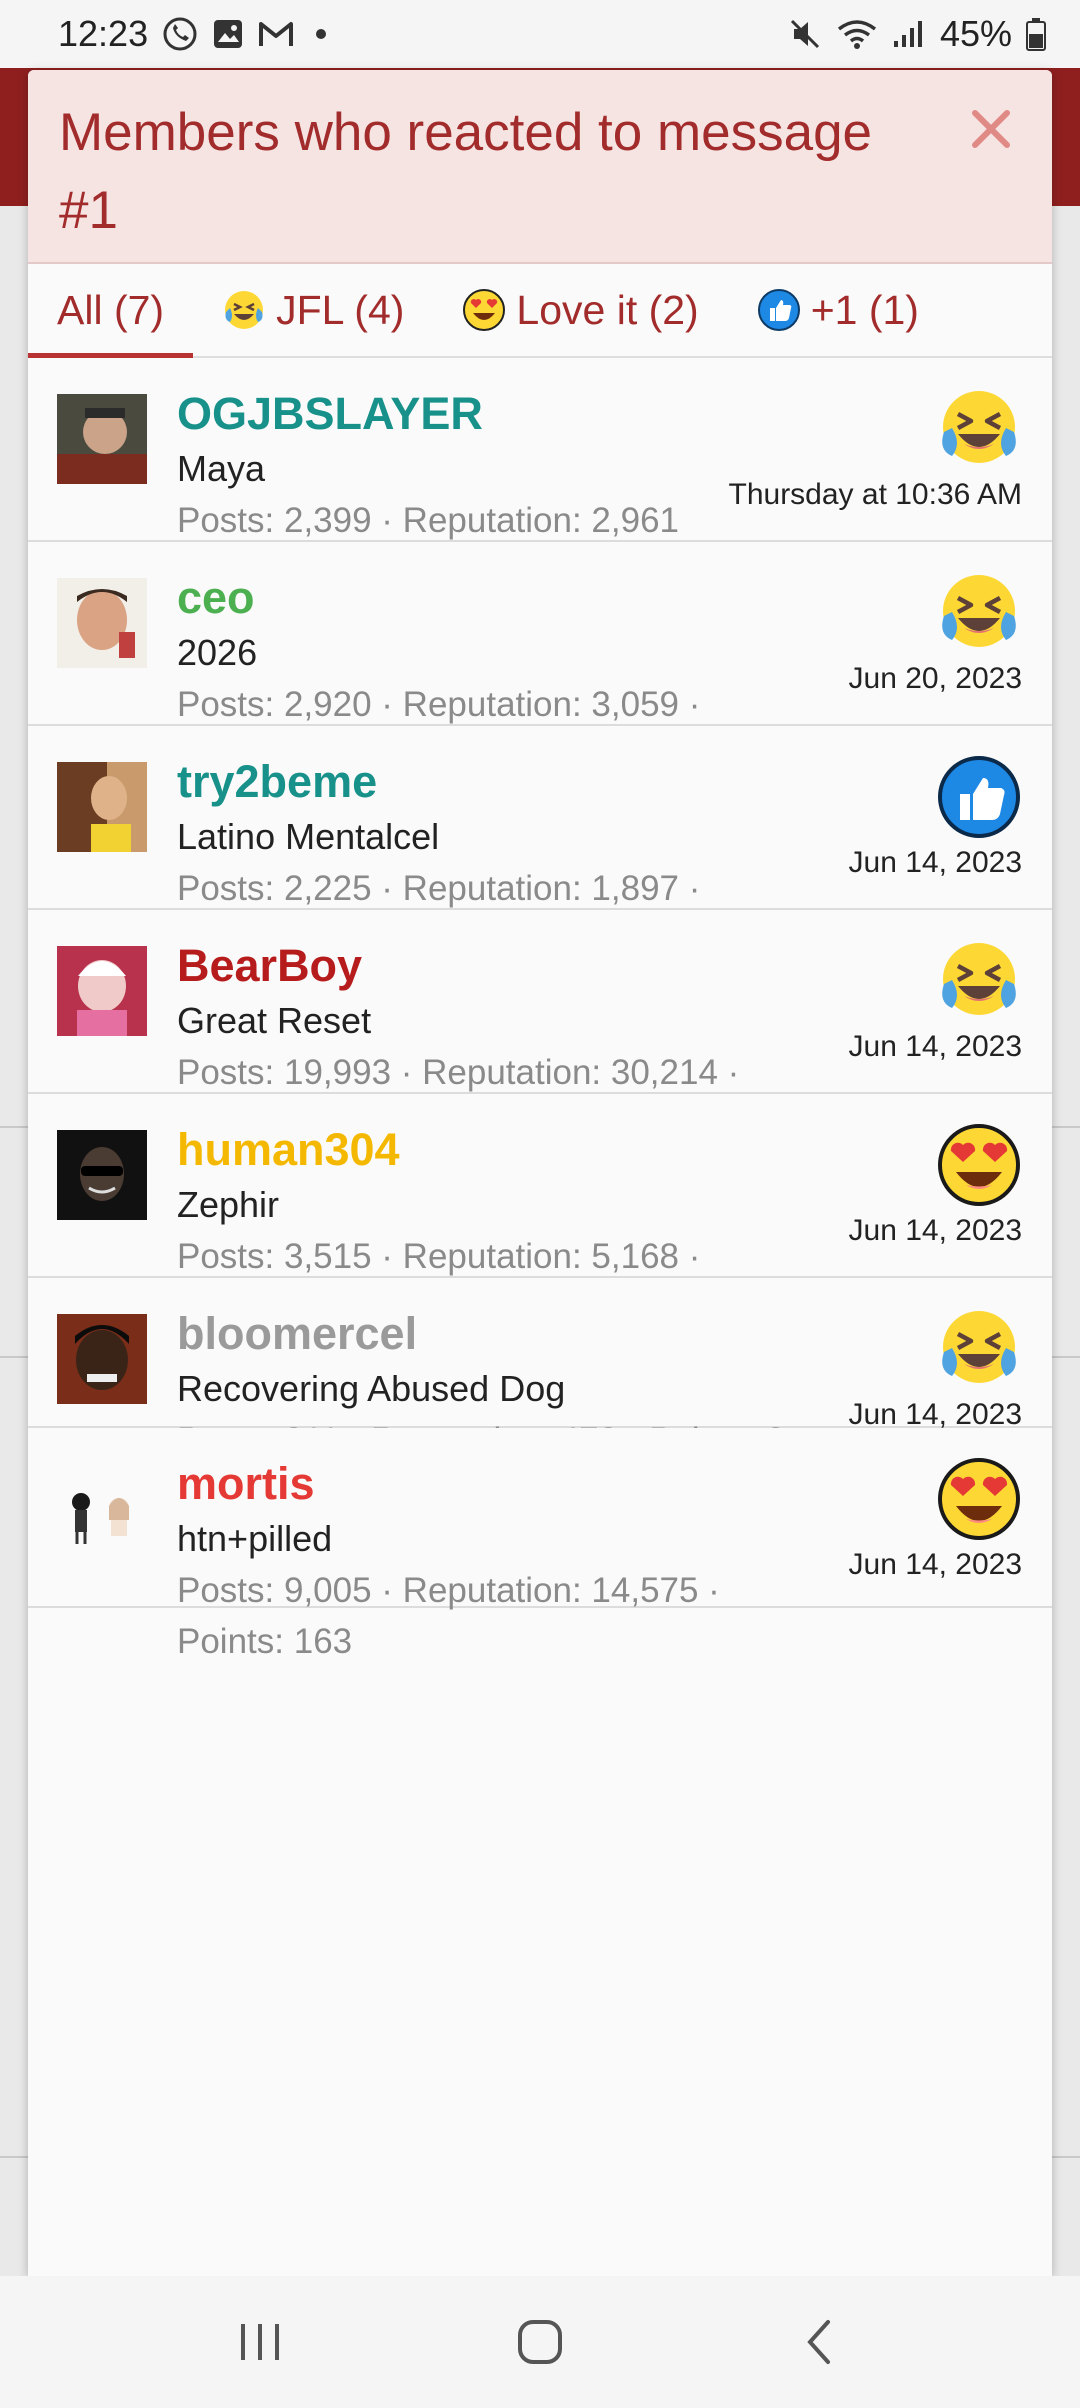 Image resolution: width=1080 pixels, height=2408 pixels. Describe the element at coordinates (614, 966) in the screenshot. I see `username-link: BearBoy` at that location.